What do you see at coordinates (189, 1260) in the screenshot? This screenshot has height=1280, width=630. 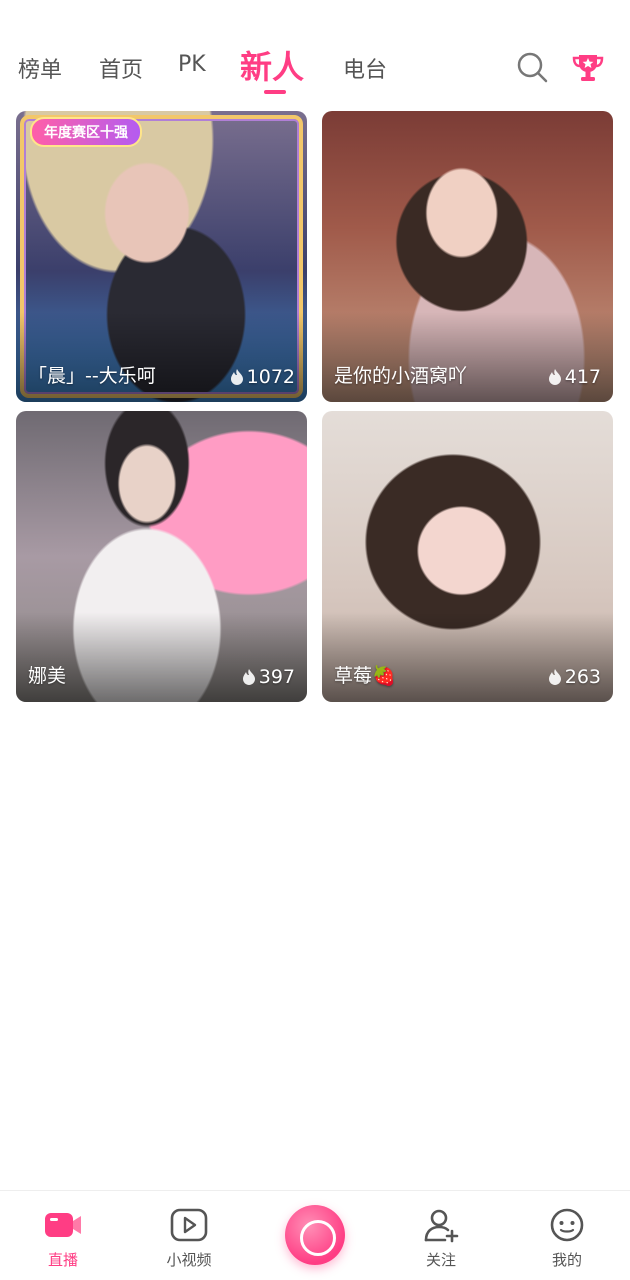 I see `nav-short-video-label: 小视频` at bounding box center [189, 1260].